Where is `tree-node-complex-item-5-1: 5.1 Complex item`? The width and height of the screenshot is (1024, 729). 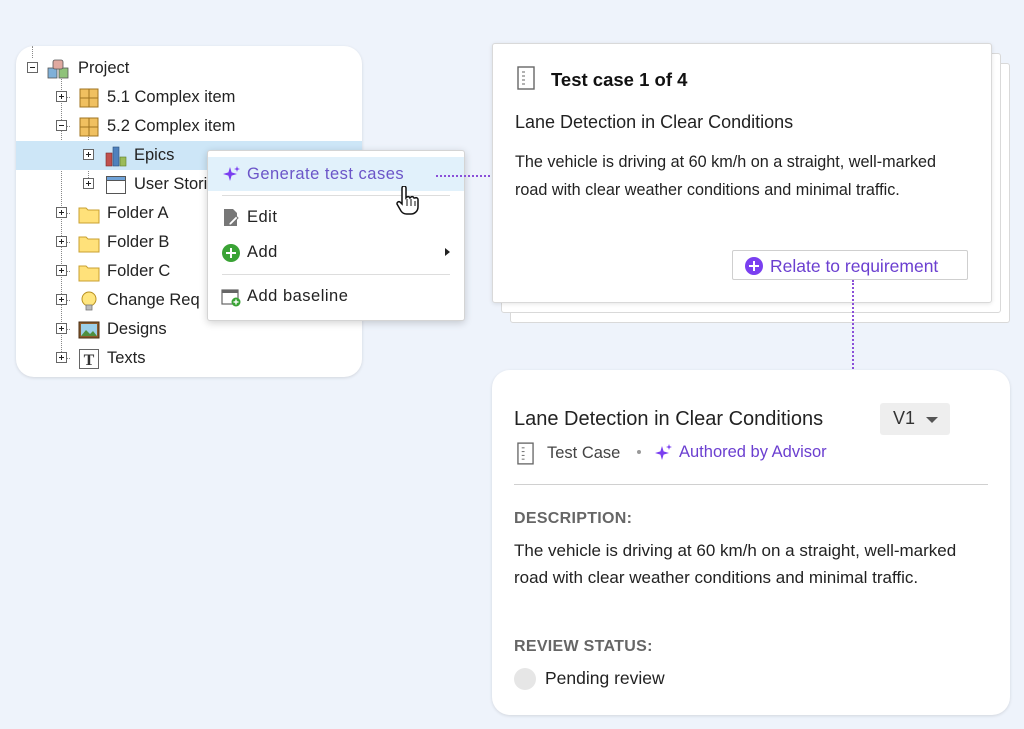 tree-node-complex-item-5-1: 5.1 Complex item is located at coordinates (189, 97).